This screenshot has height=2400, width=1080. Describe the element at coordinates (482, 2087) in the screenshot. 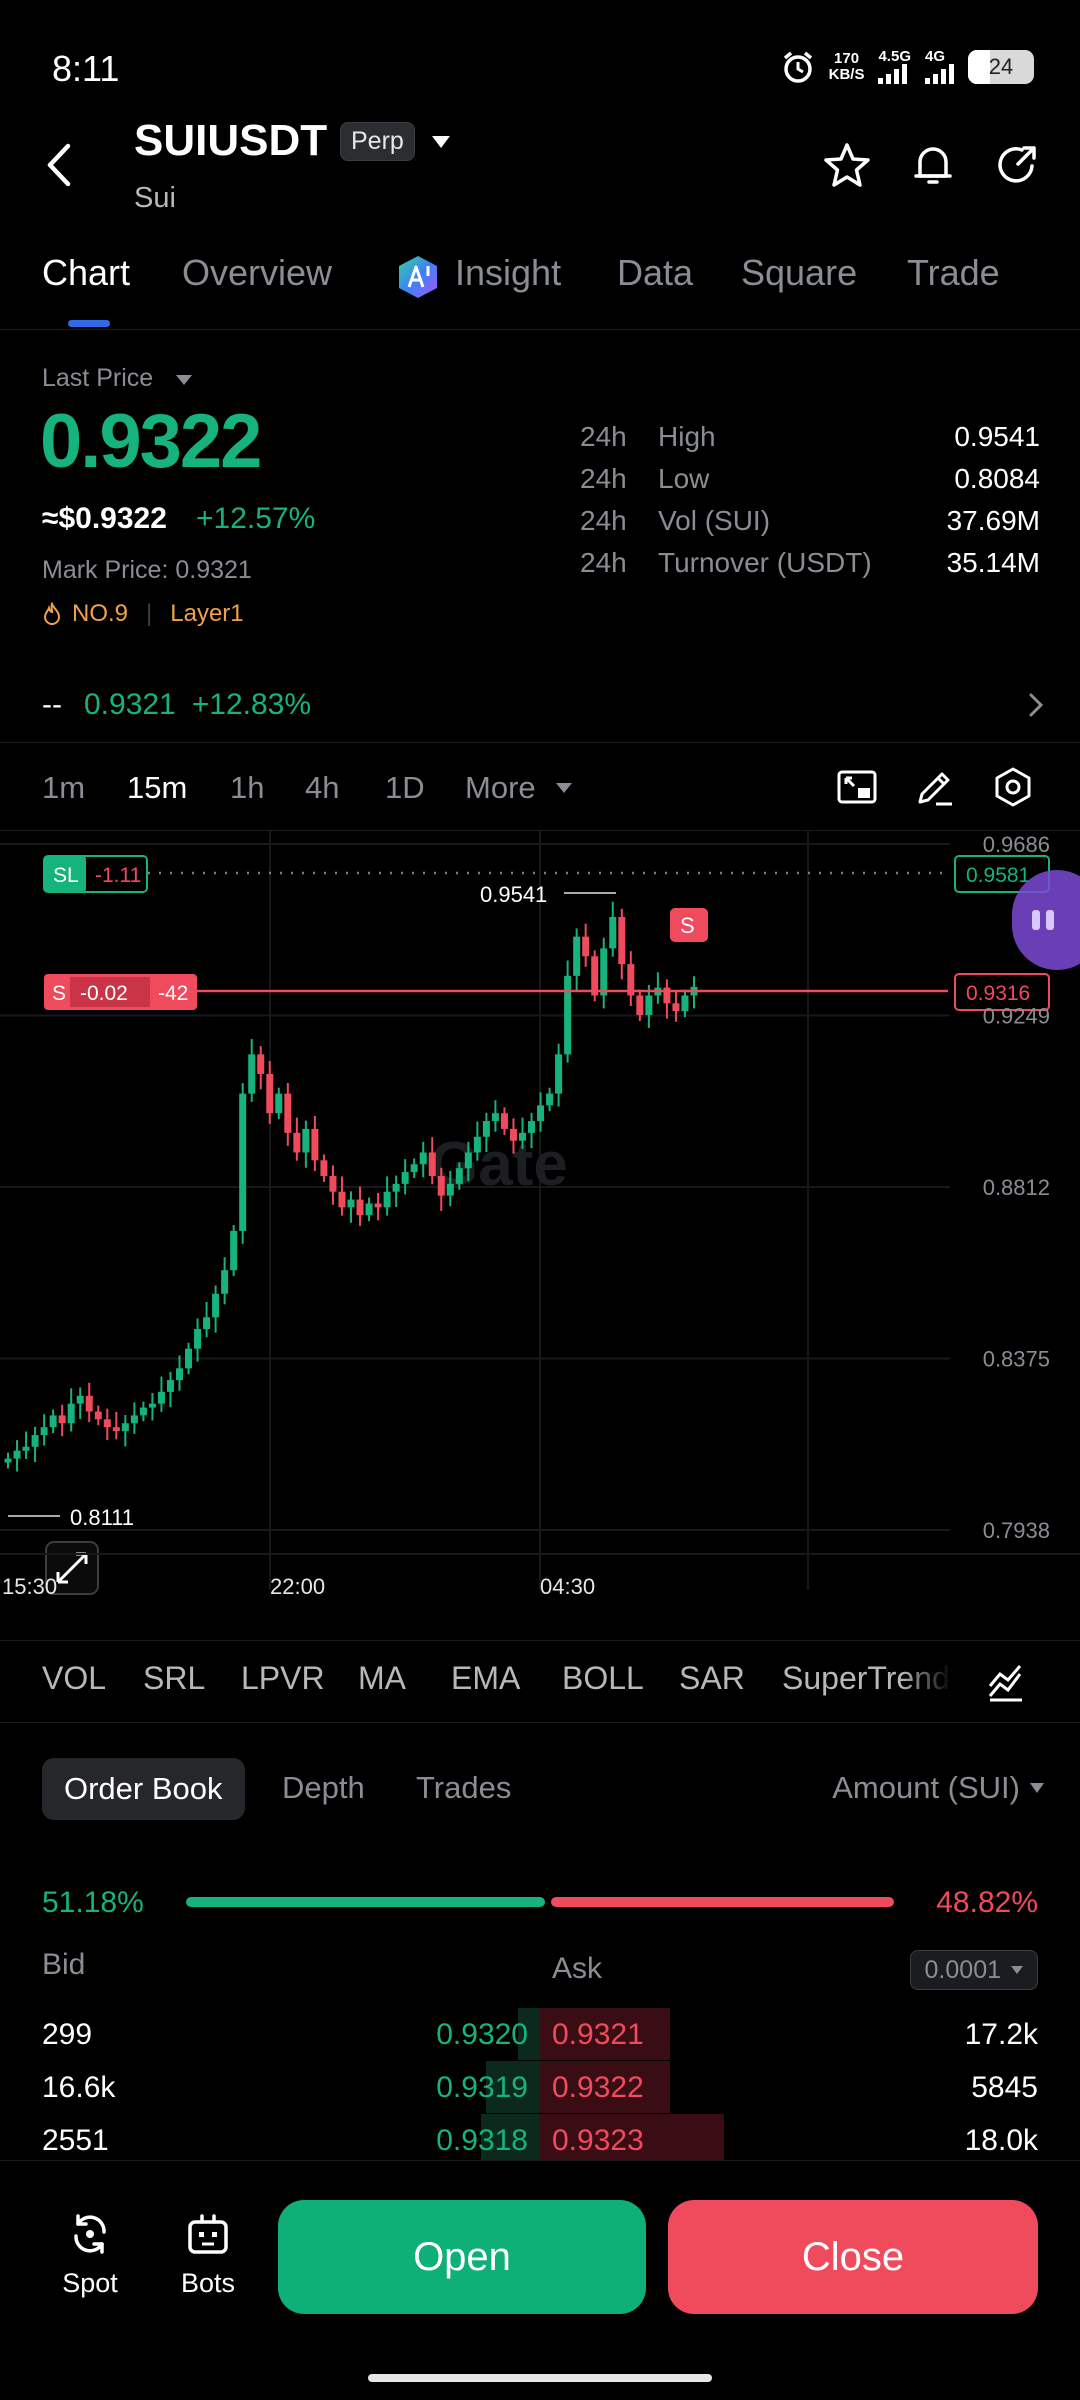

I see `bid-price: 0.9319` at that location.